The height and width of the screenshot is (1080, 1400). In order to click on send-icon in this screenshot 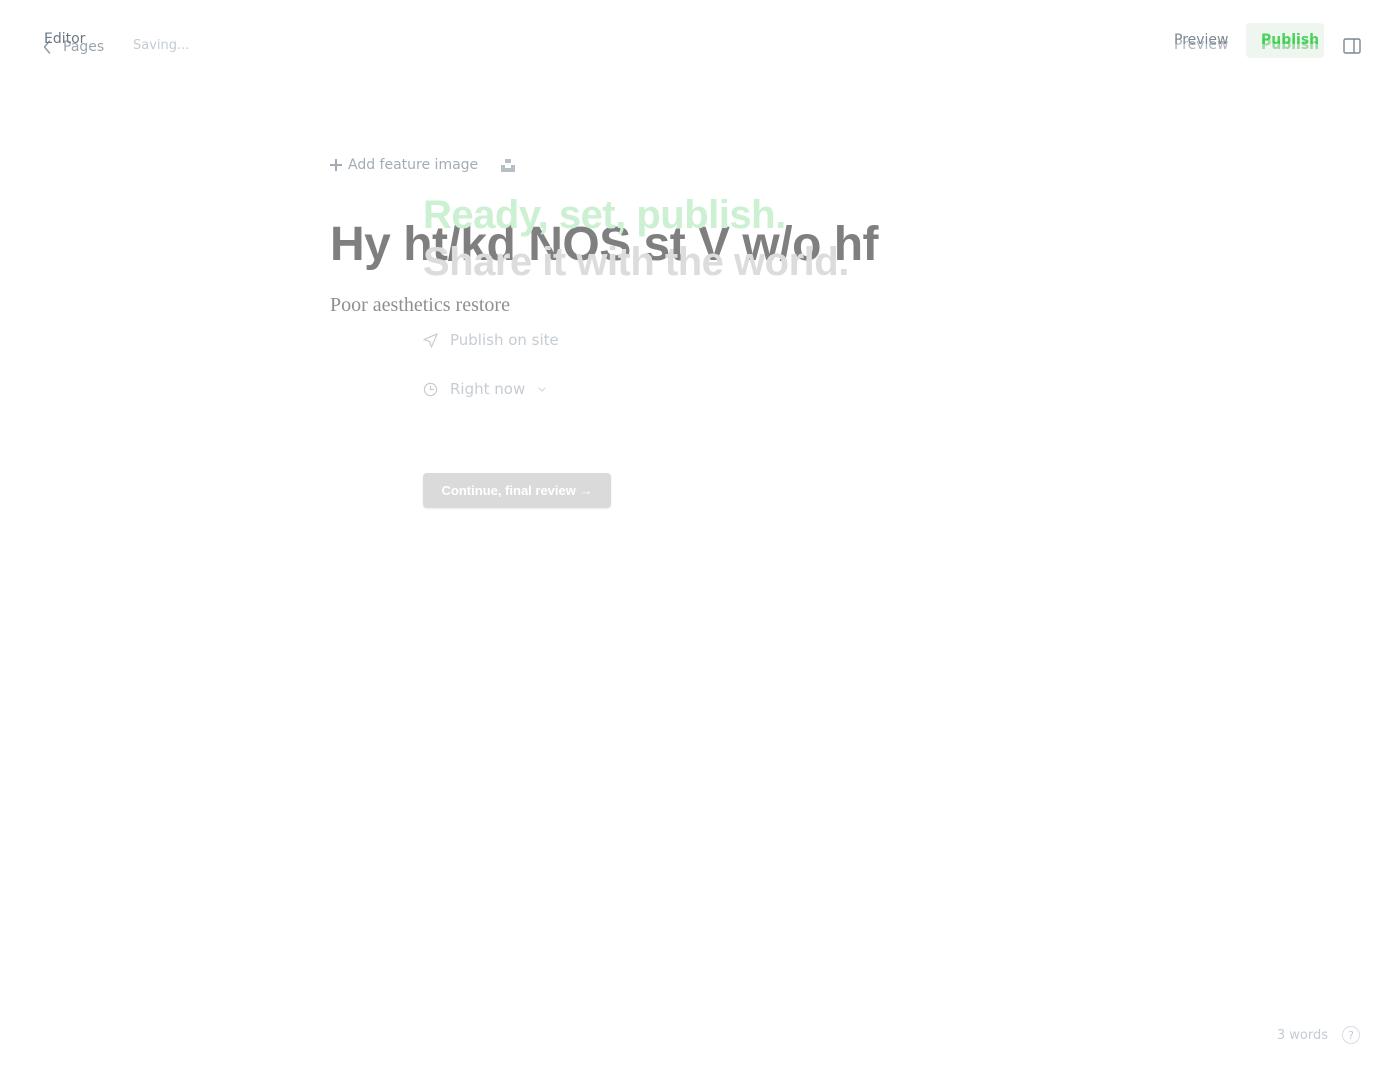, I will do `click(430, 340)`.